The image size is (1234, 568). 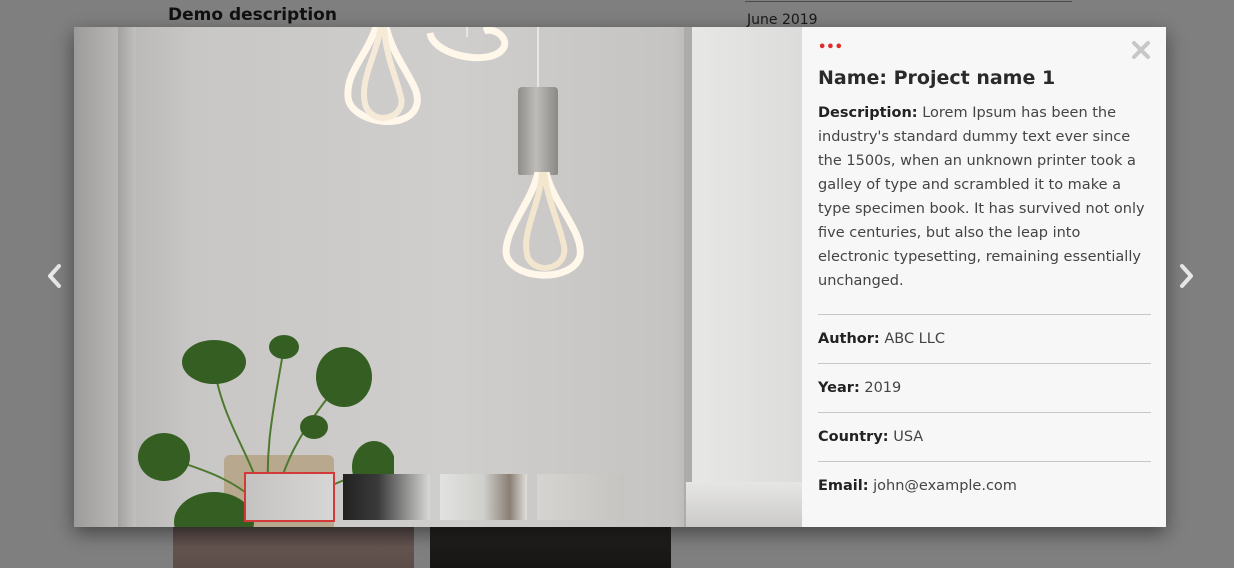 What do you see at coordinates (984, 388) in the screenshot?
I see `year-row: Year: 2019` at bounding box center [984, 388].